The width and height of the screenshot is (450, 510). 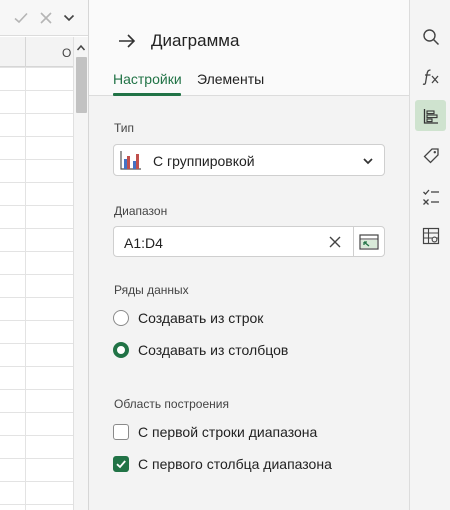 I want to click on select-range-icon, so click(x=369, y=241).